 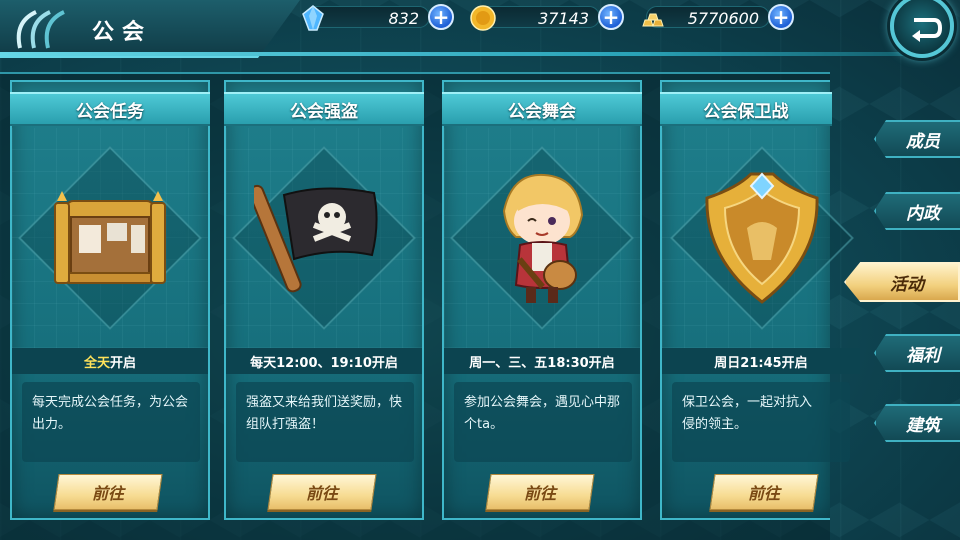 I want to click on nav-label: 活动, so click(x=907, y=284).